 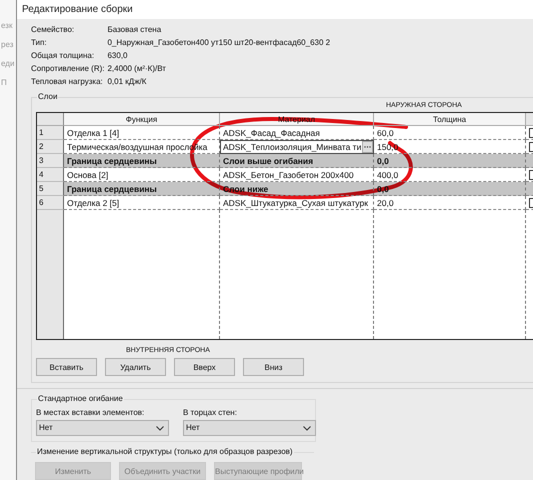 I want to click on row-number: 4, so click(x=50, y=175).